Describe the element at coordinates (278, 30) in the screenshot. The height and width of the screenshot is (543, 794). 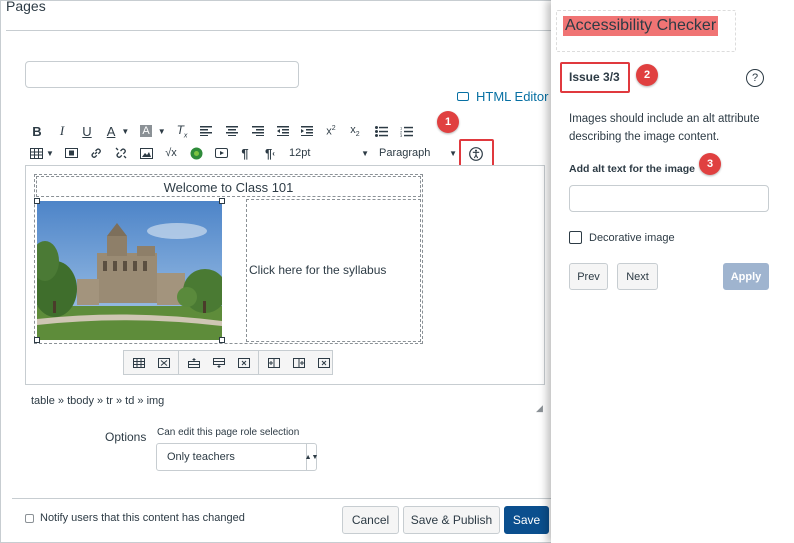
I see `title-divider` at that location.